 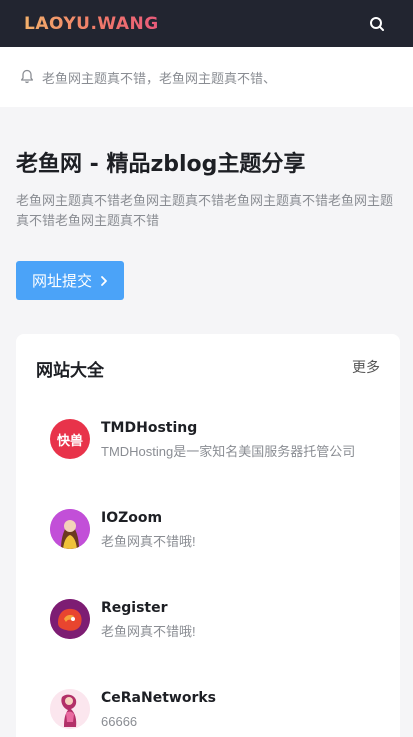 I want to click on site-name: CeRaNetworks, so click(x=159, y=697).